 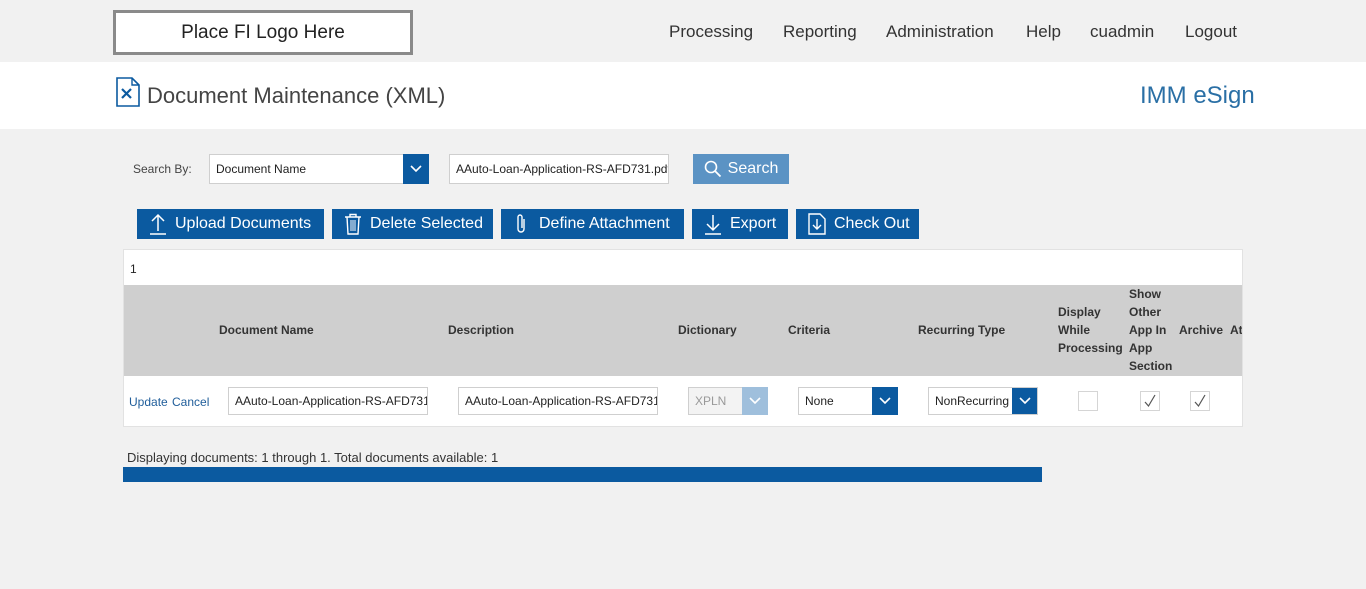 What do you see at coordinates (728, 401) in the screenshot?
I see `dictionary-select: XPLN` at bounding box center [728, 401].